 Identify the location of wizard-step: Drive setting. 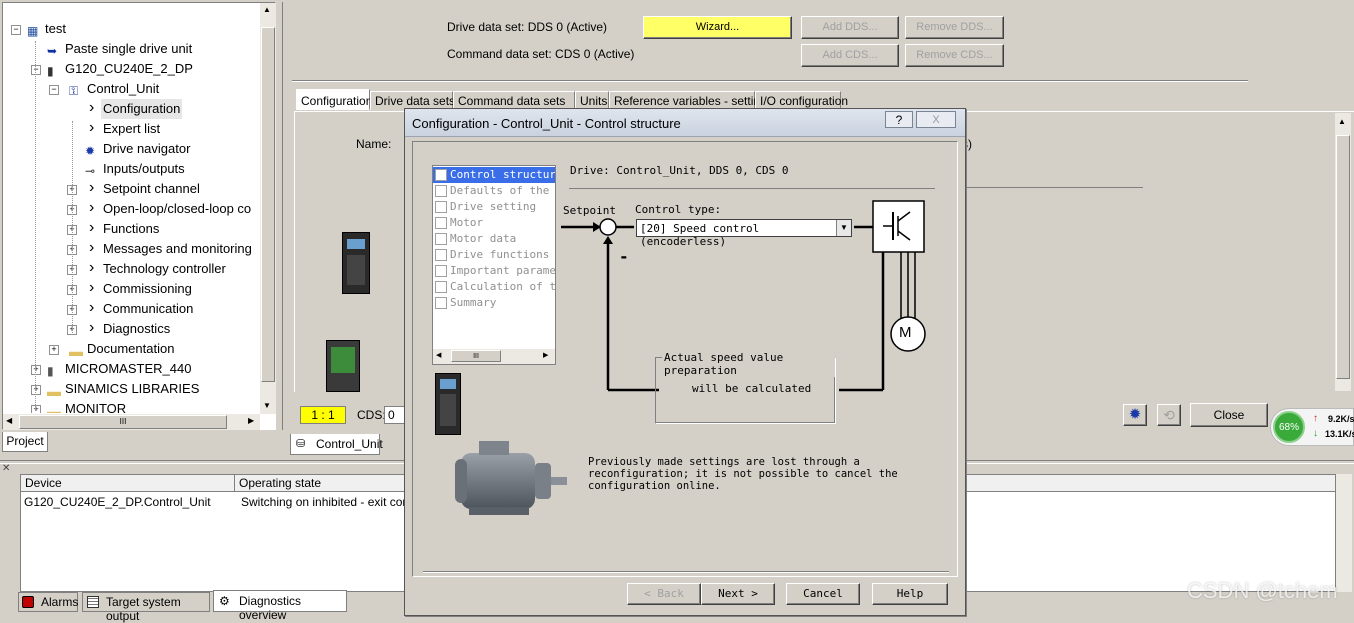
(494, 207).